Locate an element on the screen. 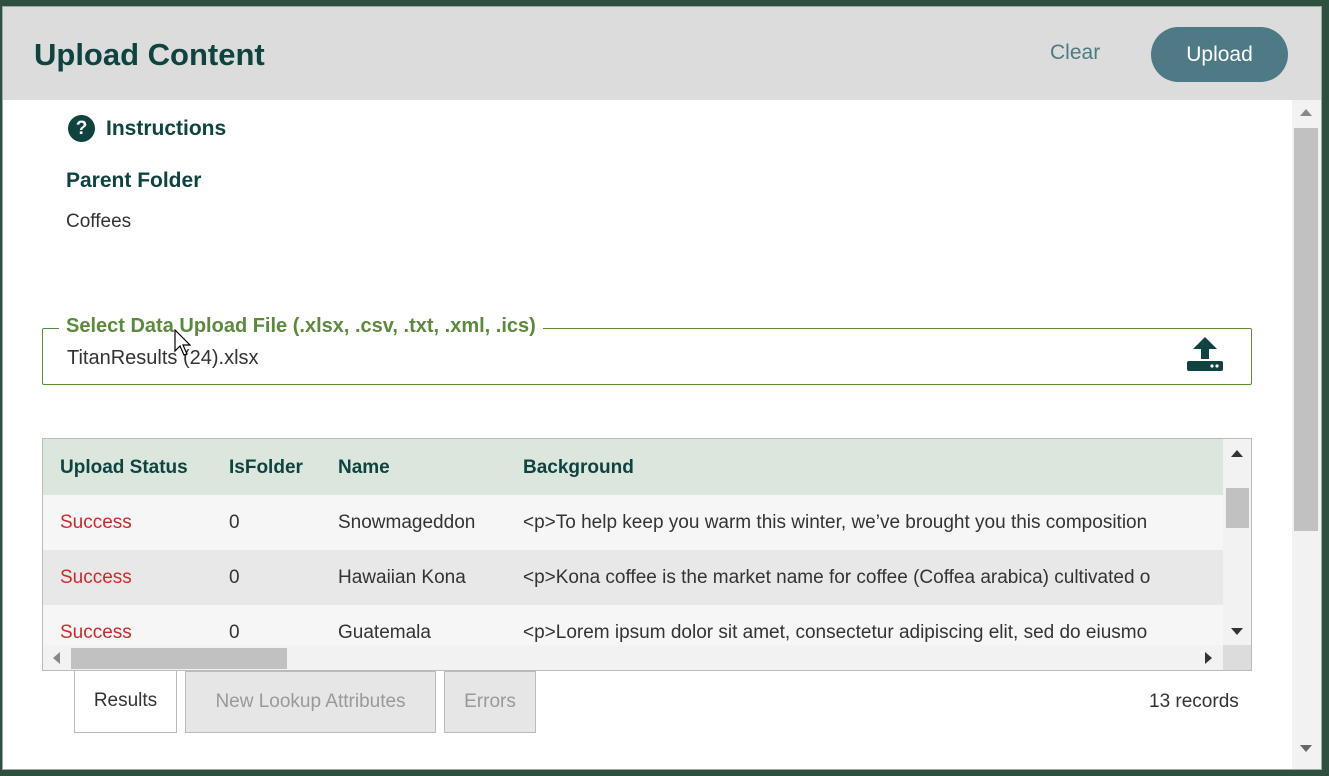 This screenshot has height=776, width=1329. mouse-pointer-icon is located at coordinates (183, 342).